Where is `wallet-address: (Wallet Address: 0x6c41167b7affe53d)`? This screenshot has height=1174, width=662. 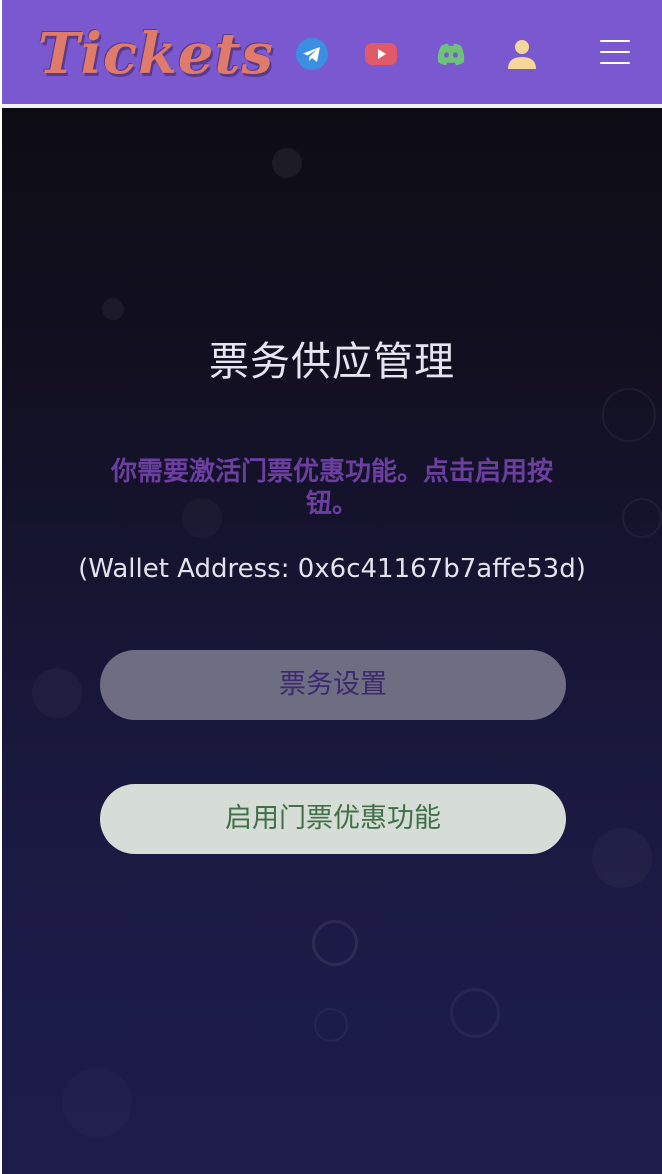
wallet-address: (Wallet Address: 0x6c41167b7affe53d) is located at coordinates (332, 569).